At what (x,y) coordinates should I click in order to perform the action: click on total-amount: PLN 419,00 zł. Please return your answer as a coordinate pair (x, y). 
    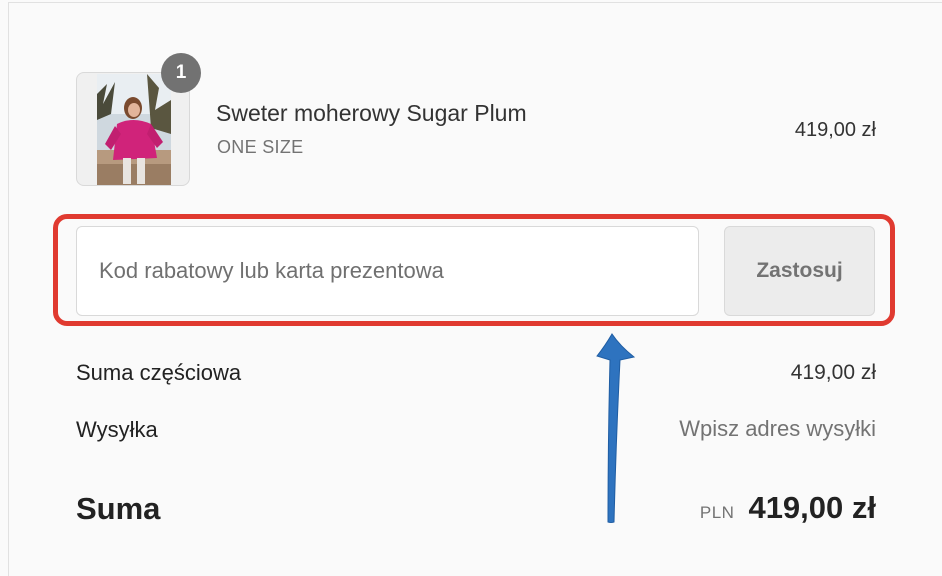
    Looking at the image, I should click on (788, 508).